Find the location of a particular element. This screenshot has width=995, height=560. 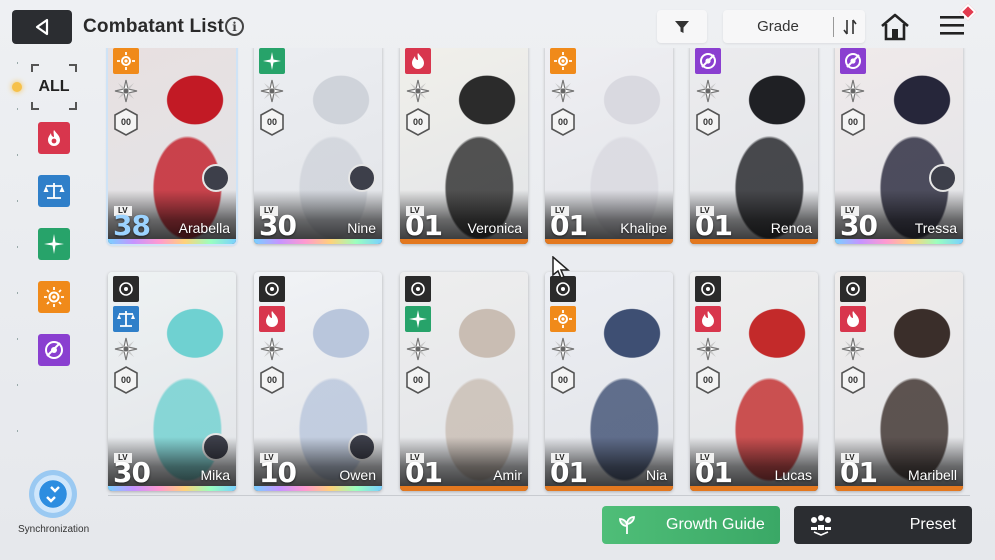

combatant-card: 00 LV 01 Lucas is located at coordinates (754, 381).